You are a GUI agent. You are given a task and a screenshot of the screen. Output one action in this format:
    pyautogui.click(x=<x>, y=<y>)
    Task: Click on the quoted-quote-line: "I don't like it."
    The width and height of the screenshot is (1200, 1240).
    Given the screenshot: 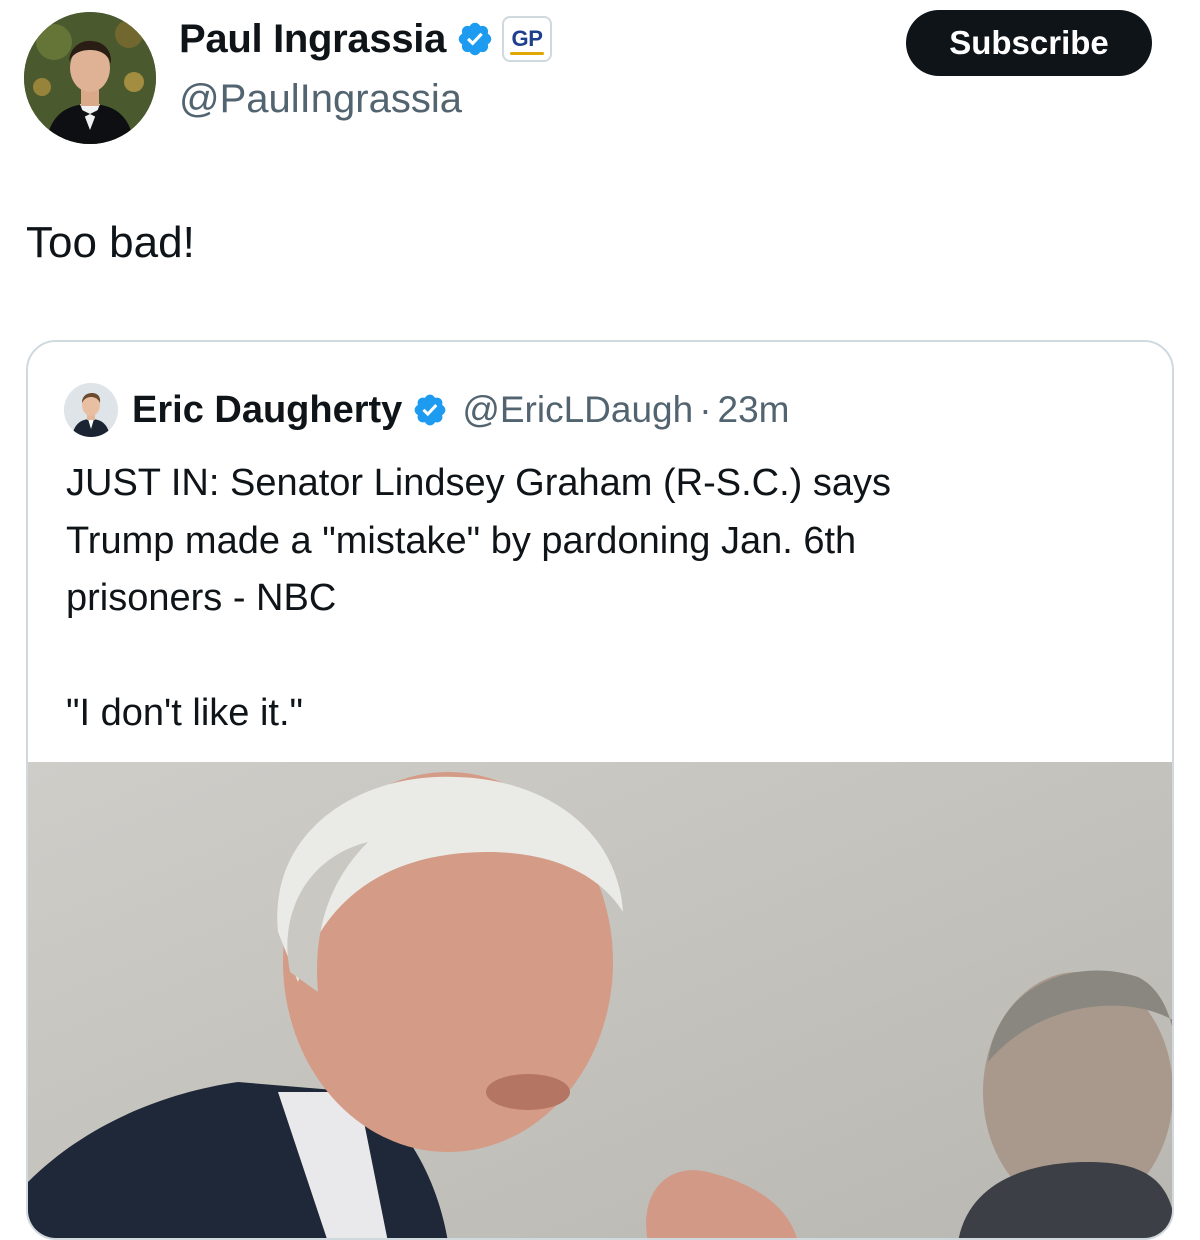 What is the action you would take?
    pyautogui.click(x=184, y=713)
    